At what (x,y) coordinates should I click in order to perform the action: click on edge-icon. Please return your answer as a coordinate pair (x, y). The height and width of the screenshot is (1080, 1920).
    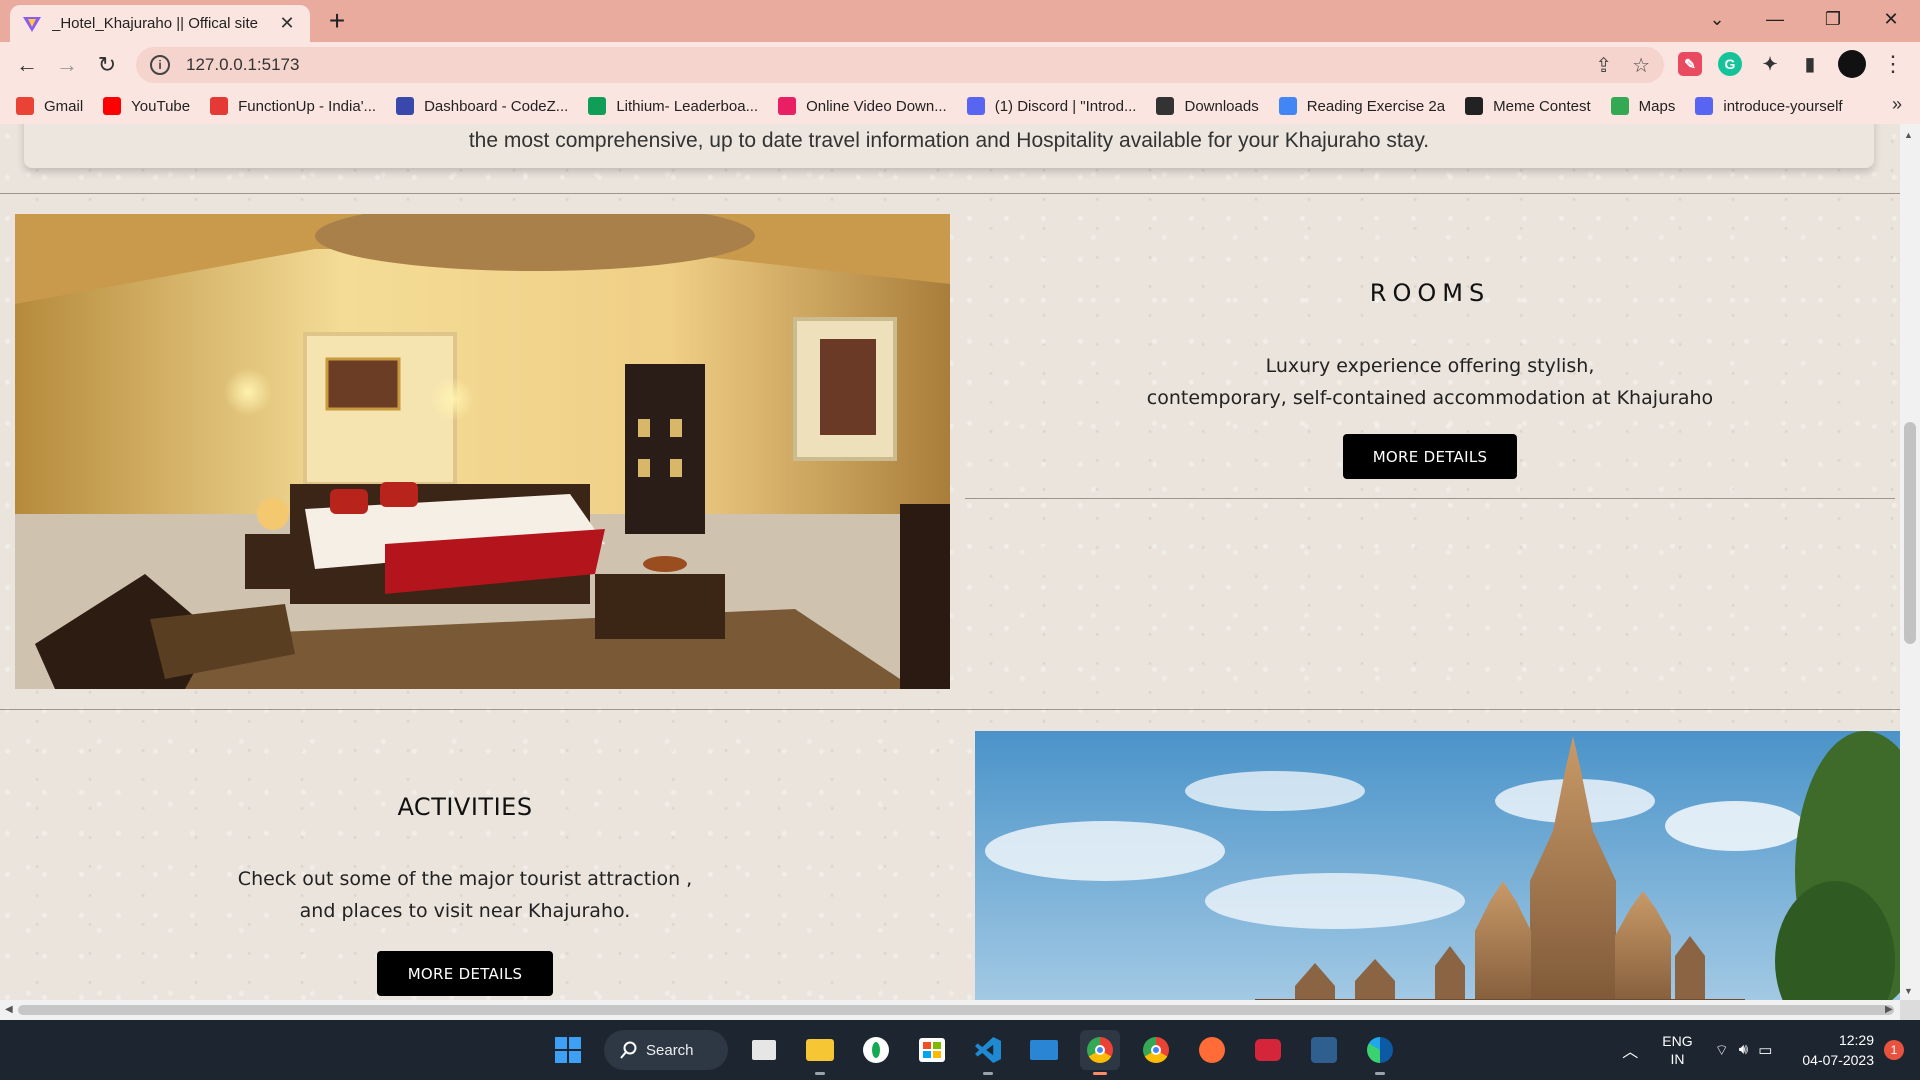
    Looking at the image, I should click on (1380, 1052).